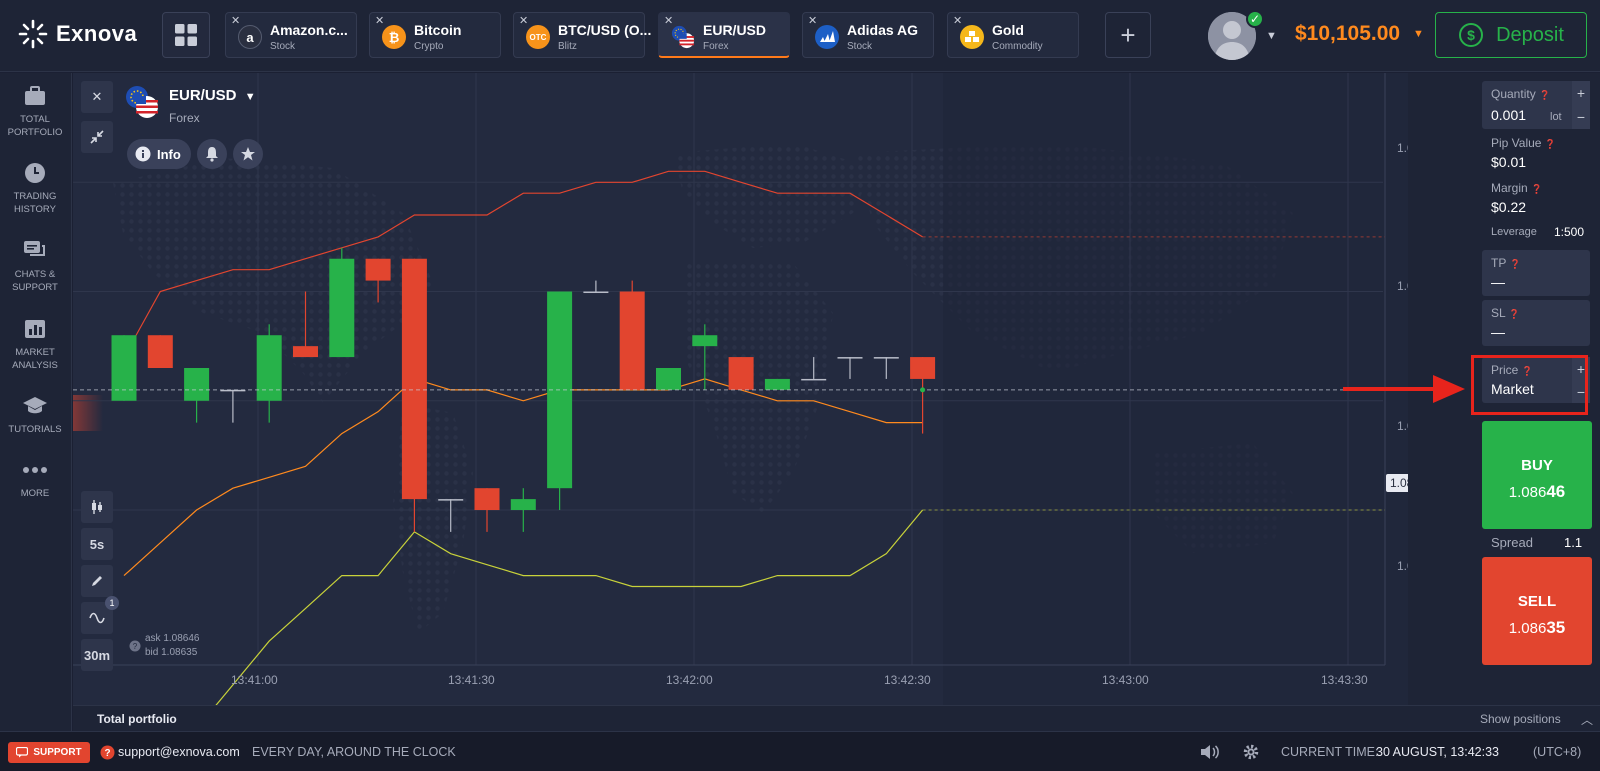 Image resolution: width=1600 pixels, height=771 pixels. Describe the element at coordinates (159, 154) in the screenshot. I see `info-button: Info` at that location.